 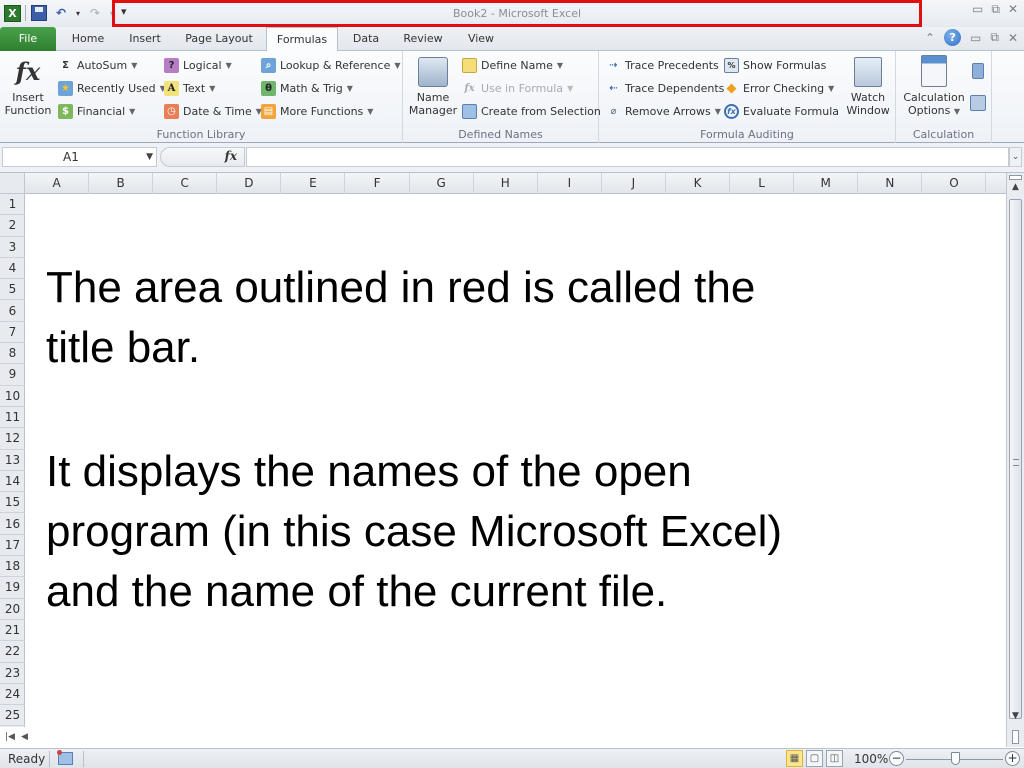 What do you see at coordinates (12, 567) in the screenshot?
I see `row-header-18: 18` at bounding box center [12, 567].